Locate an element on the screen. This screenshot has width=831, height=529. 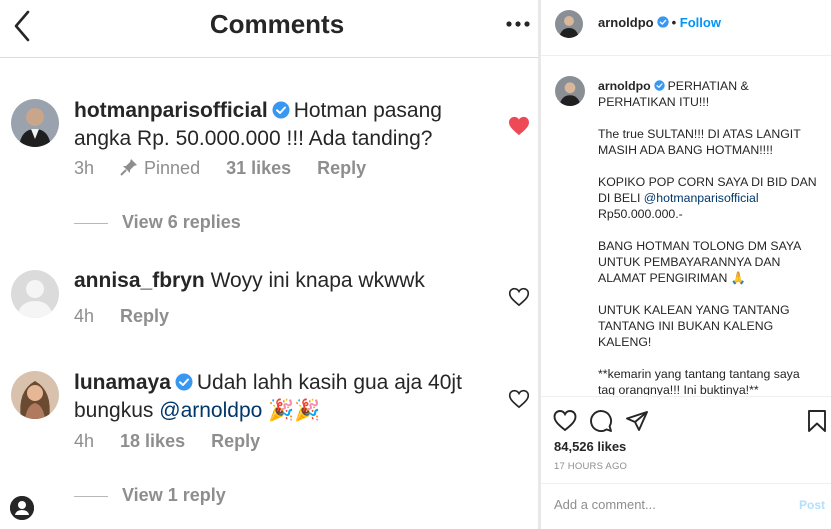
comment-text: annisa_fbryn Woyy ini knapa wkwwk is located at coordinates (279, 281).